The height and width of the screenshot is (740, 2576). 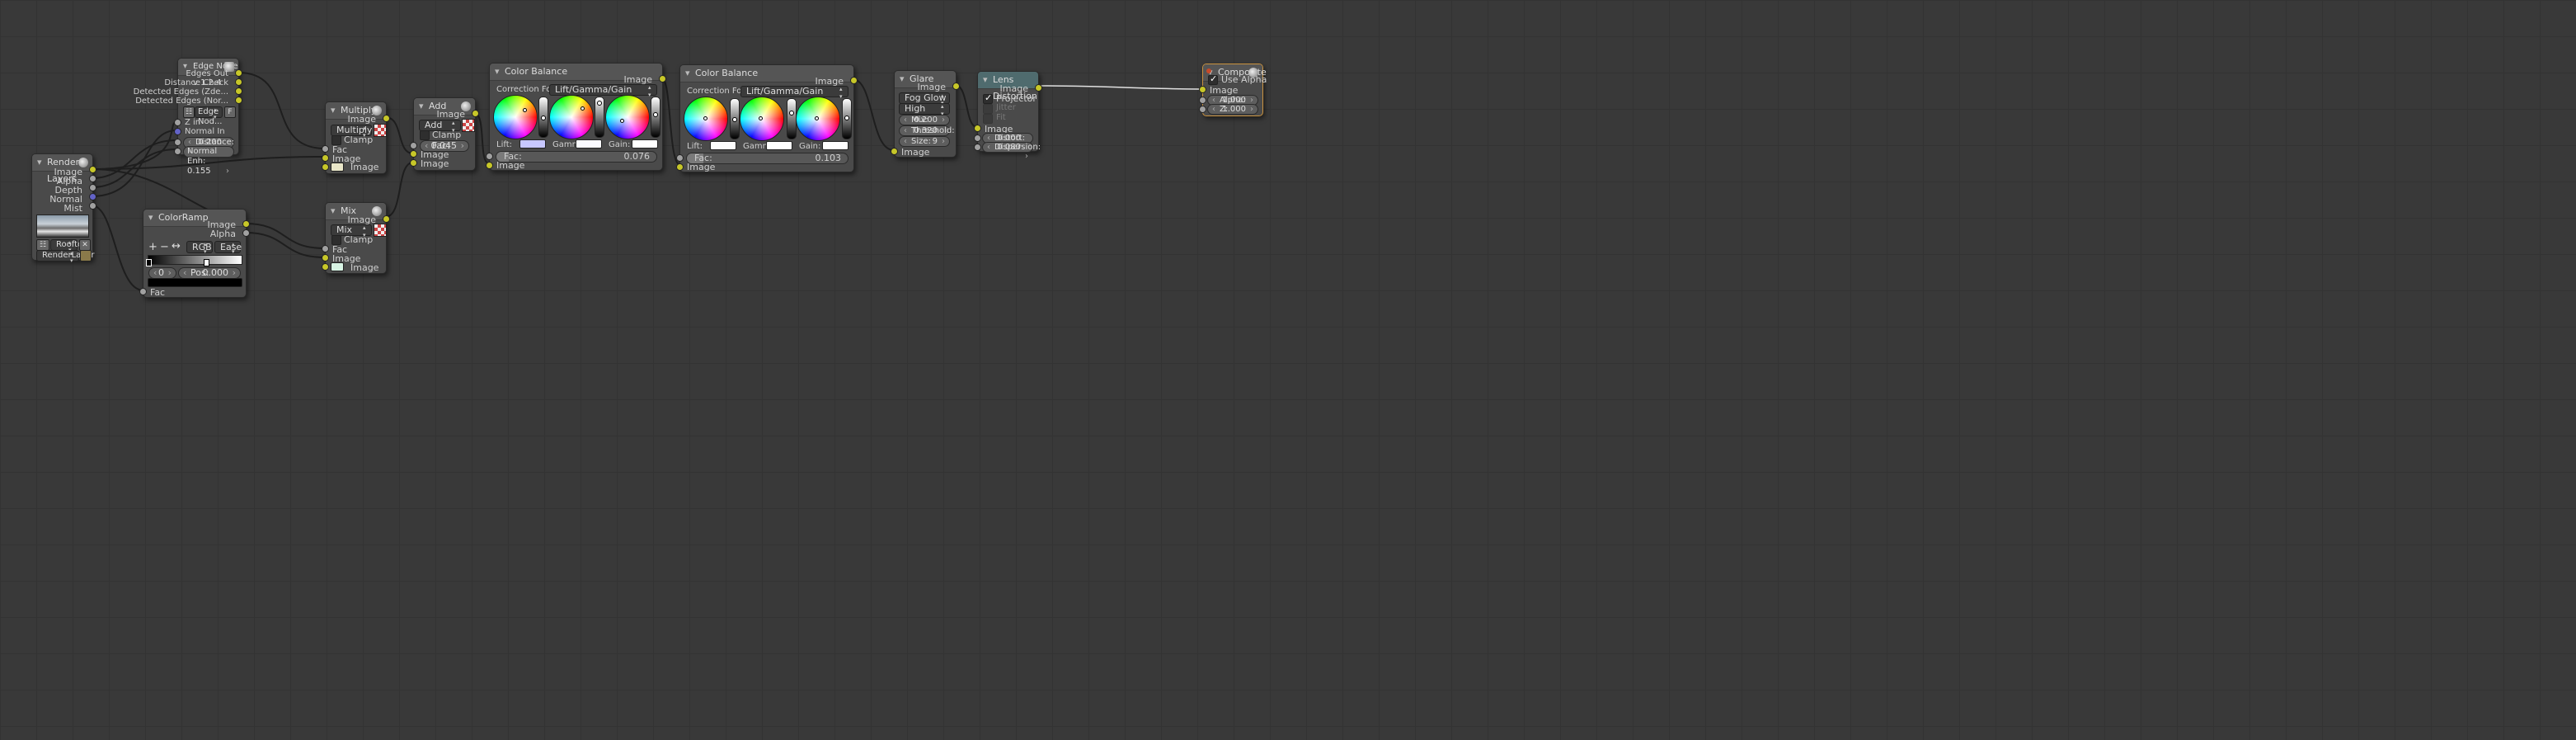 I want to click on normal-enh-field: Normal Enh: 0.155, so click(x=208, y=161).